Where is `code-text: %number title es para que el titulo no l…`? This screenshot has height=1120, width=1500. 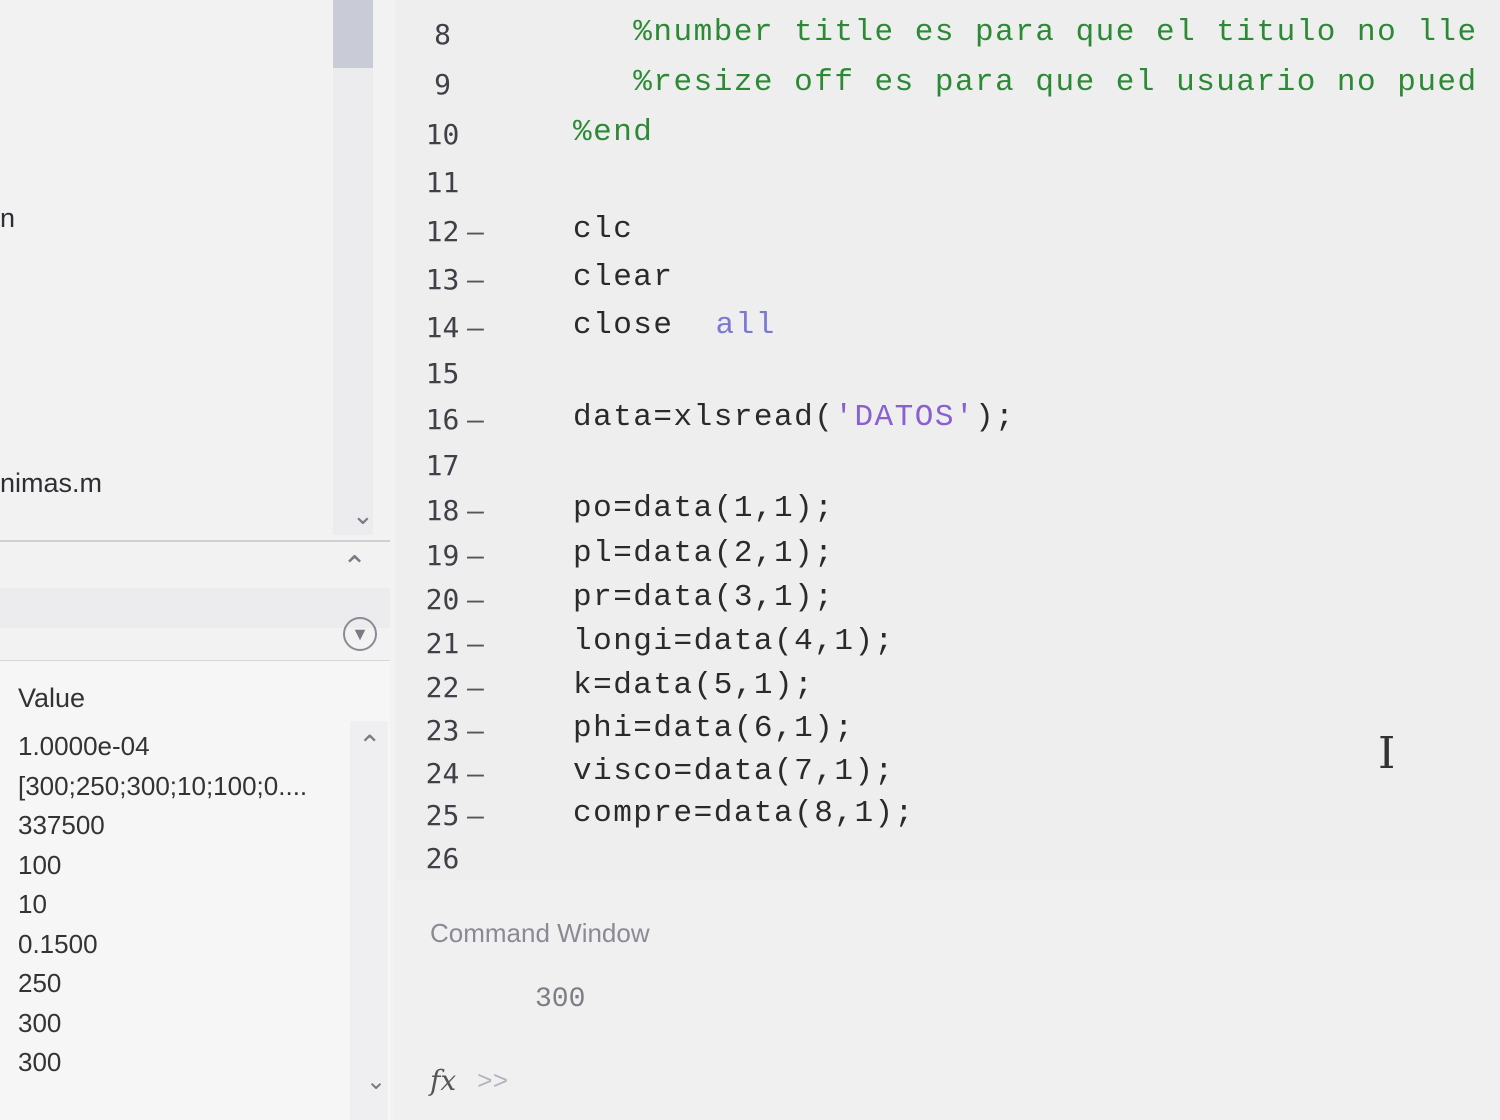 code-text: %number title es para que el titulo no l… is located at coordinates (1025, 32).